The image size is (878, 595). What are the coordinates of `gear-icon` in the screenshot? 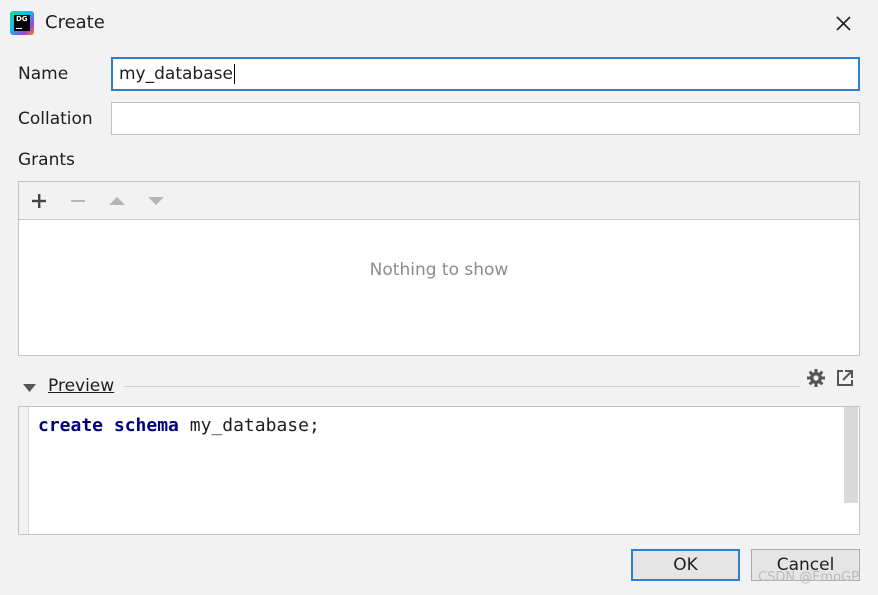 It's located at (816, 378).